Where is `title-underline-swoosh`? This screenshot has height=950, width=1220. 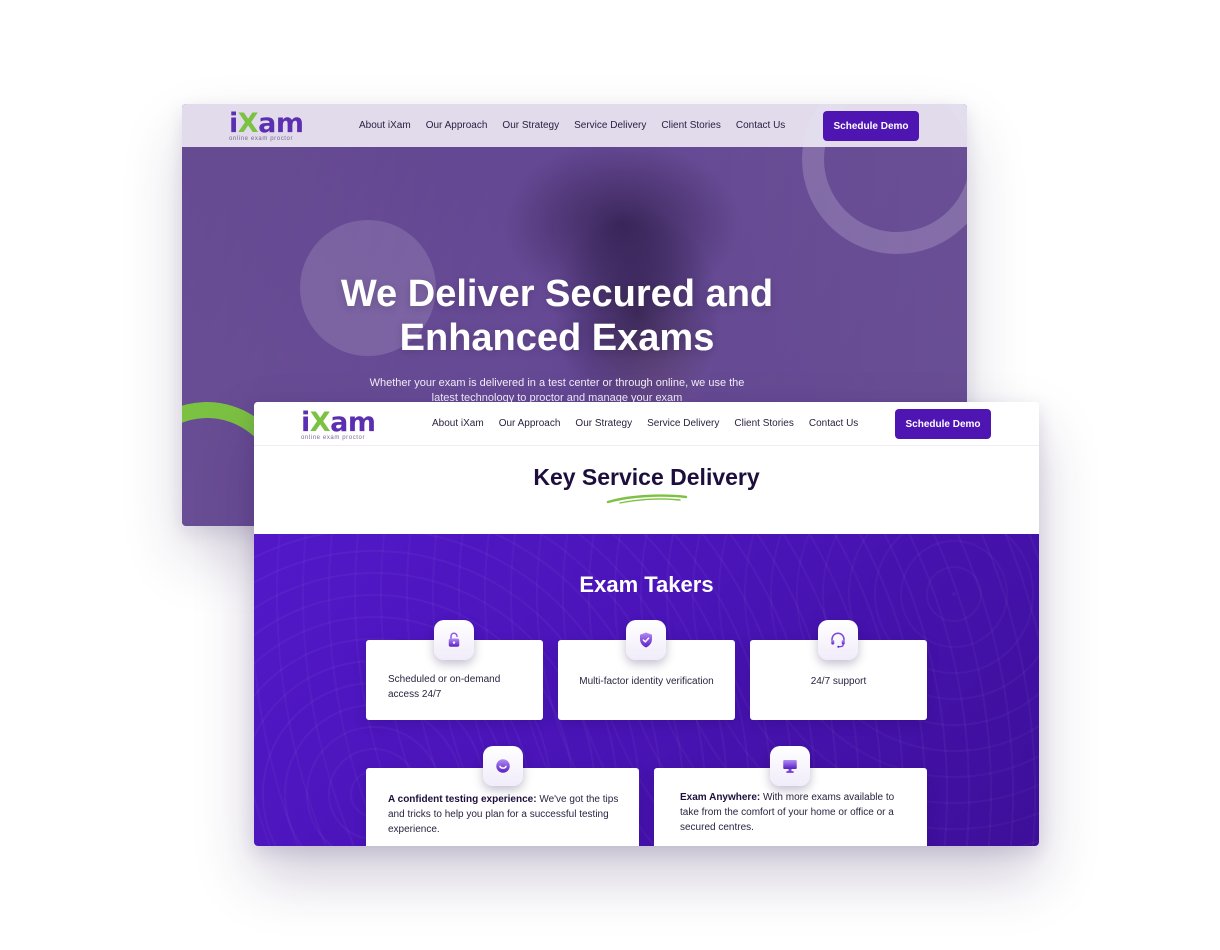
title-underline-swoosh is located at coordinates (647, 499).